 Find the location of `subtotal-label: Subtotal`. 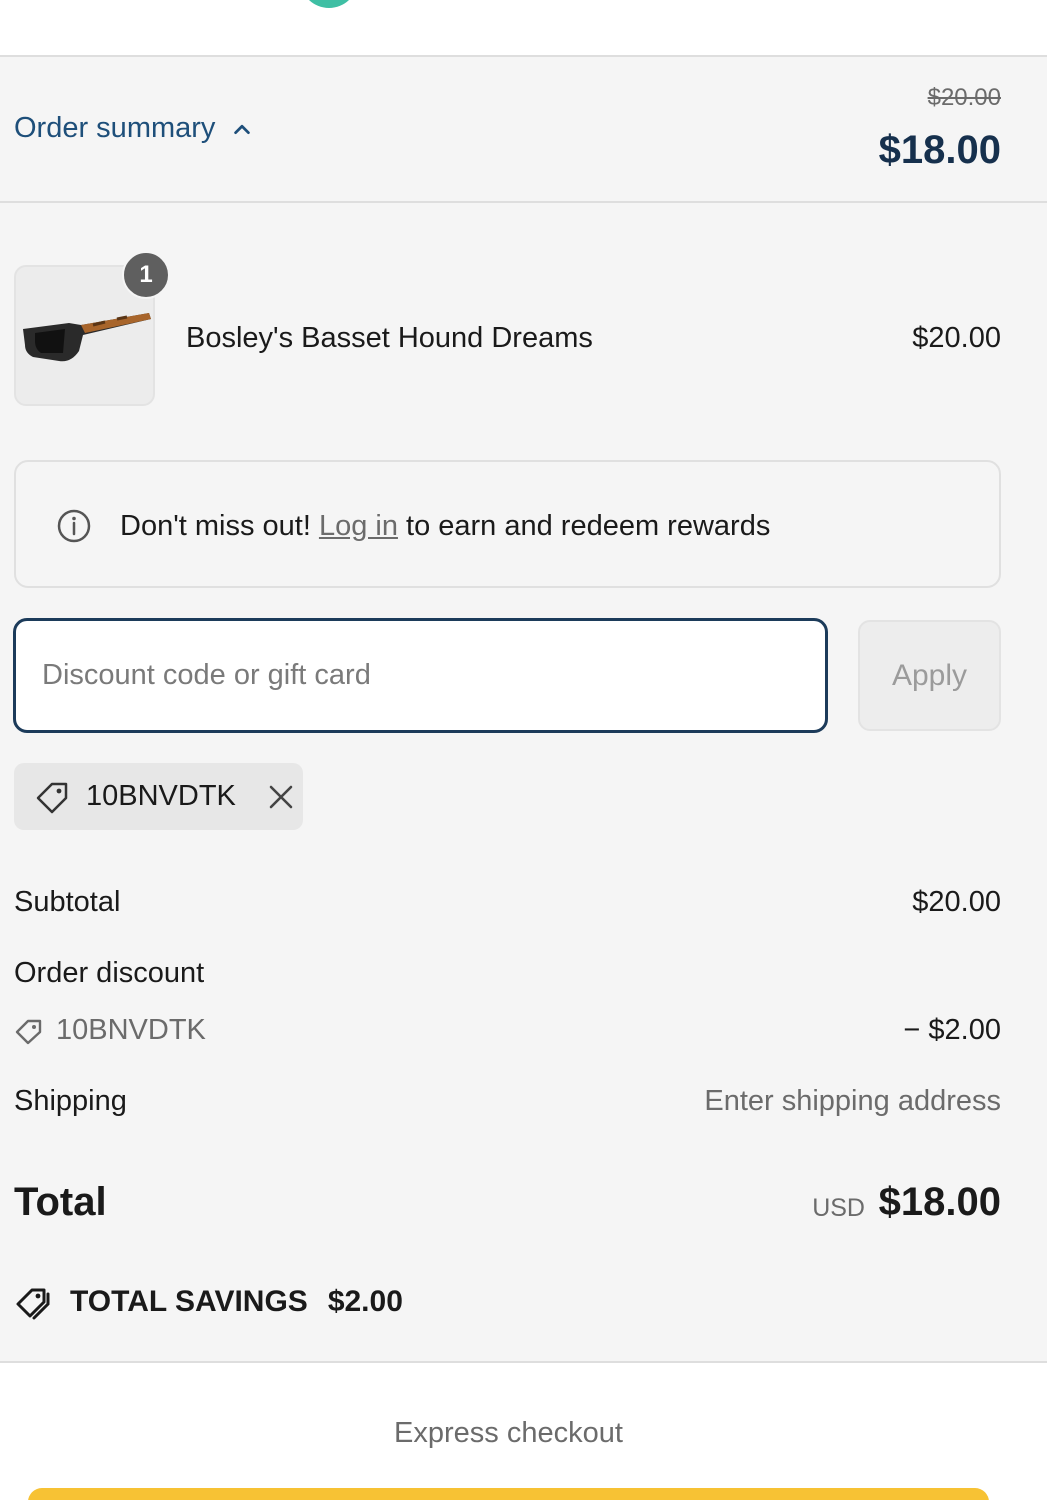

subtotal-label: Subtotal is located at coordinates (67, 902).